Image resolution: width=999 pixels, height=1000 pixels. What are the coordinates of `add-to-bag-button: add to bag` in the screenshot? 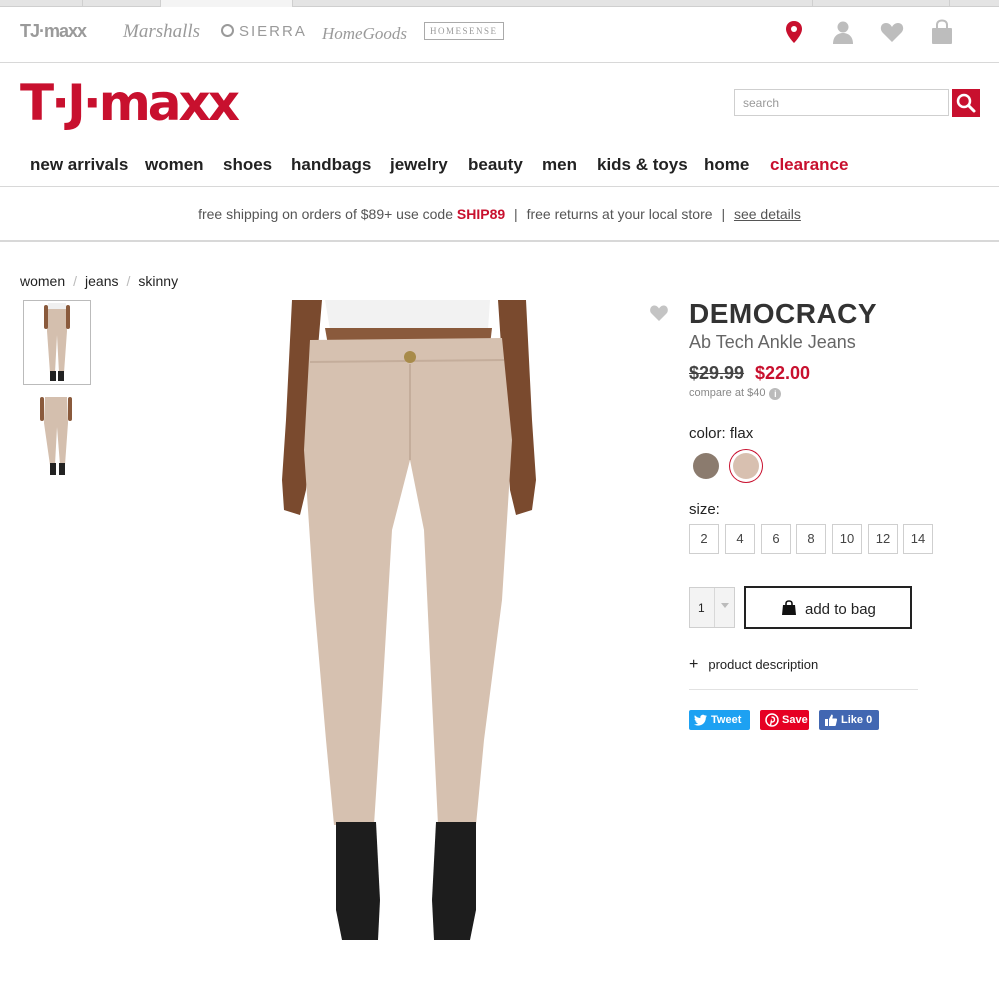 It's located at (828, 607).